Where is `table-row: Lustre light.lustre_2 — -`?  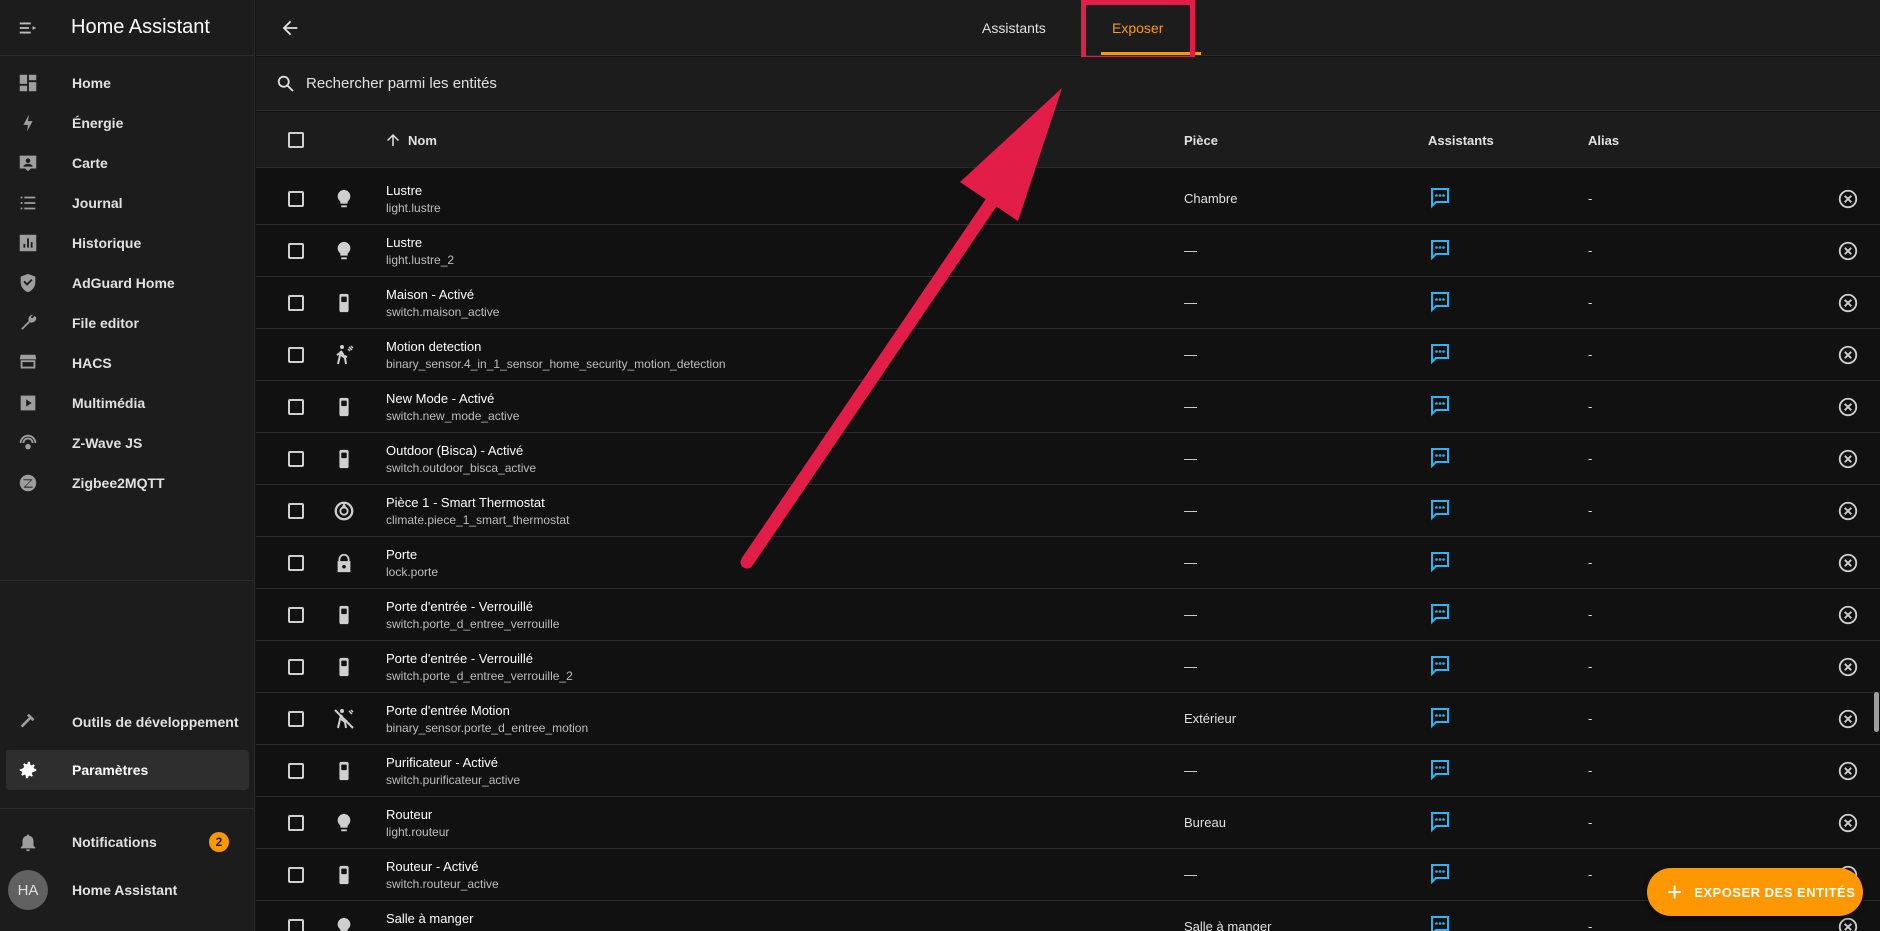 table-row: Lustre light.lustre_2 — - is located at coordinates (1068, 251).